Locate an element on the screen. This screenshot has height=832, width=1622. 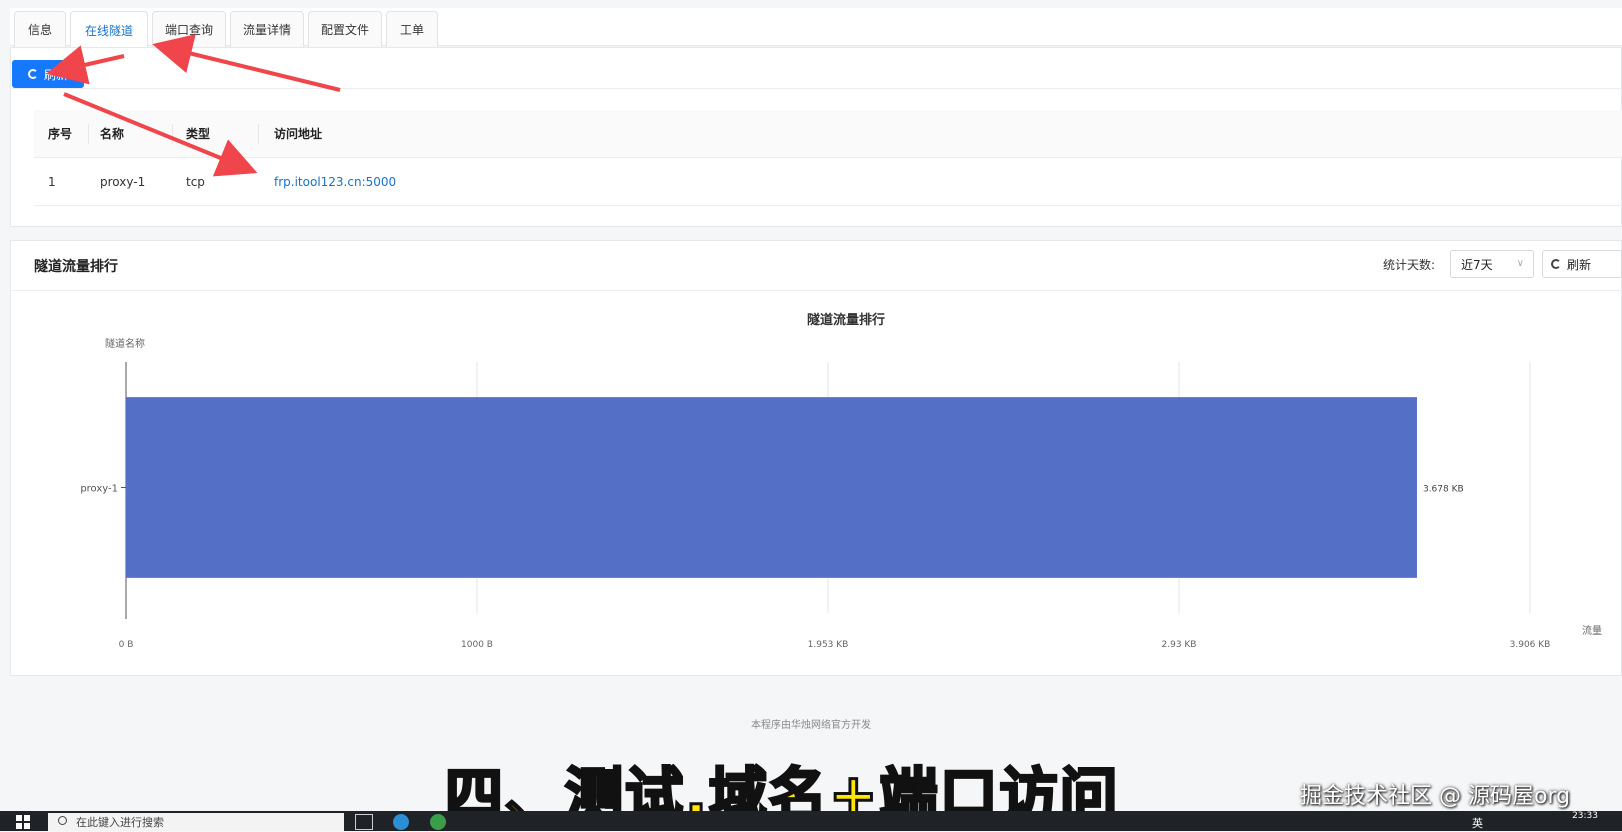
tab-label: 端口查询 is located at coordinates (188, 30).